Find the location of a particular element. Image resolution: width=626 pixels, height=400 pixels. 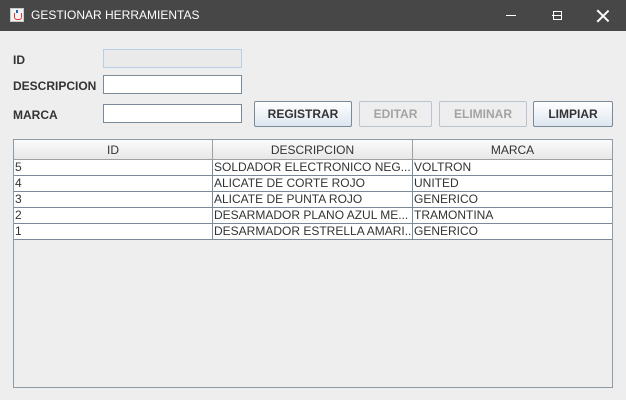

cell-marca: VOLTRON is located at coordinates (443, 167).